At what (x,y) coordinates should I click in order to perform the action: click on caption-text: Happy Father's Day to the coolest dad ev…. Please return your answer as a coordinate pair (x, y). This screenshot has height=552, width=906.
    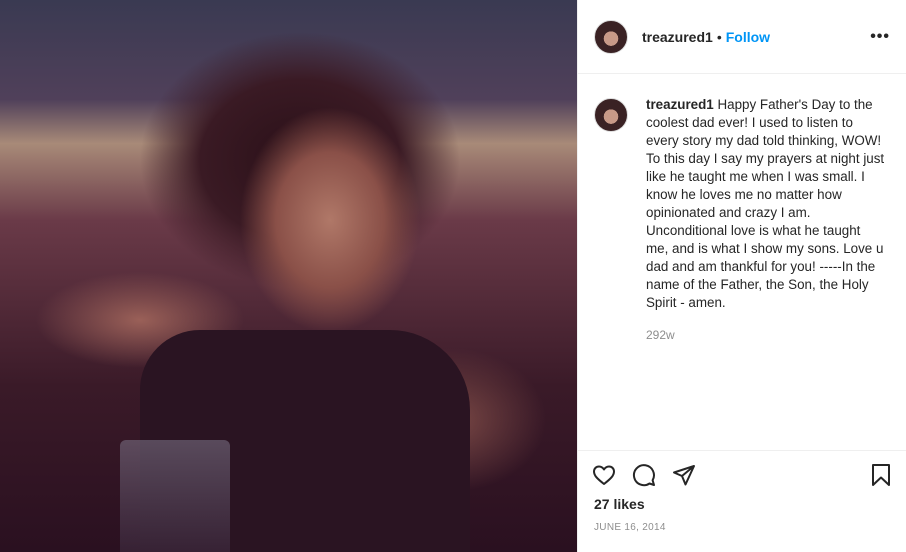
    Looking at the image, I should click on (765, 203).